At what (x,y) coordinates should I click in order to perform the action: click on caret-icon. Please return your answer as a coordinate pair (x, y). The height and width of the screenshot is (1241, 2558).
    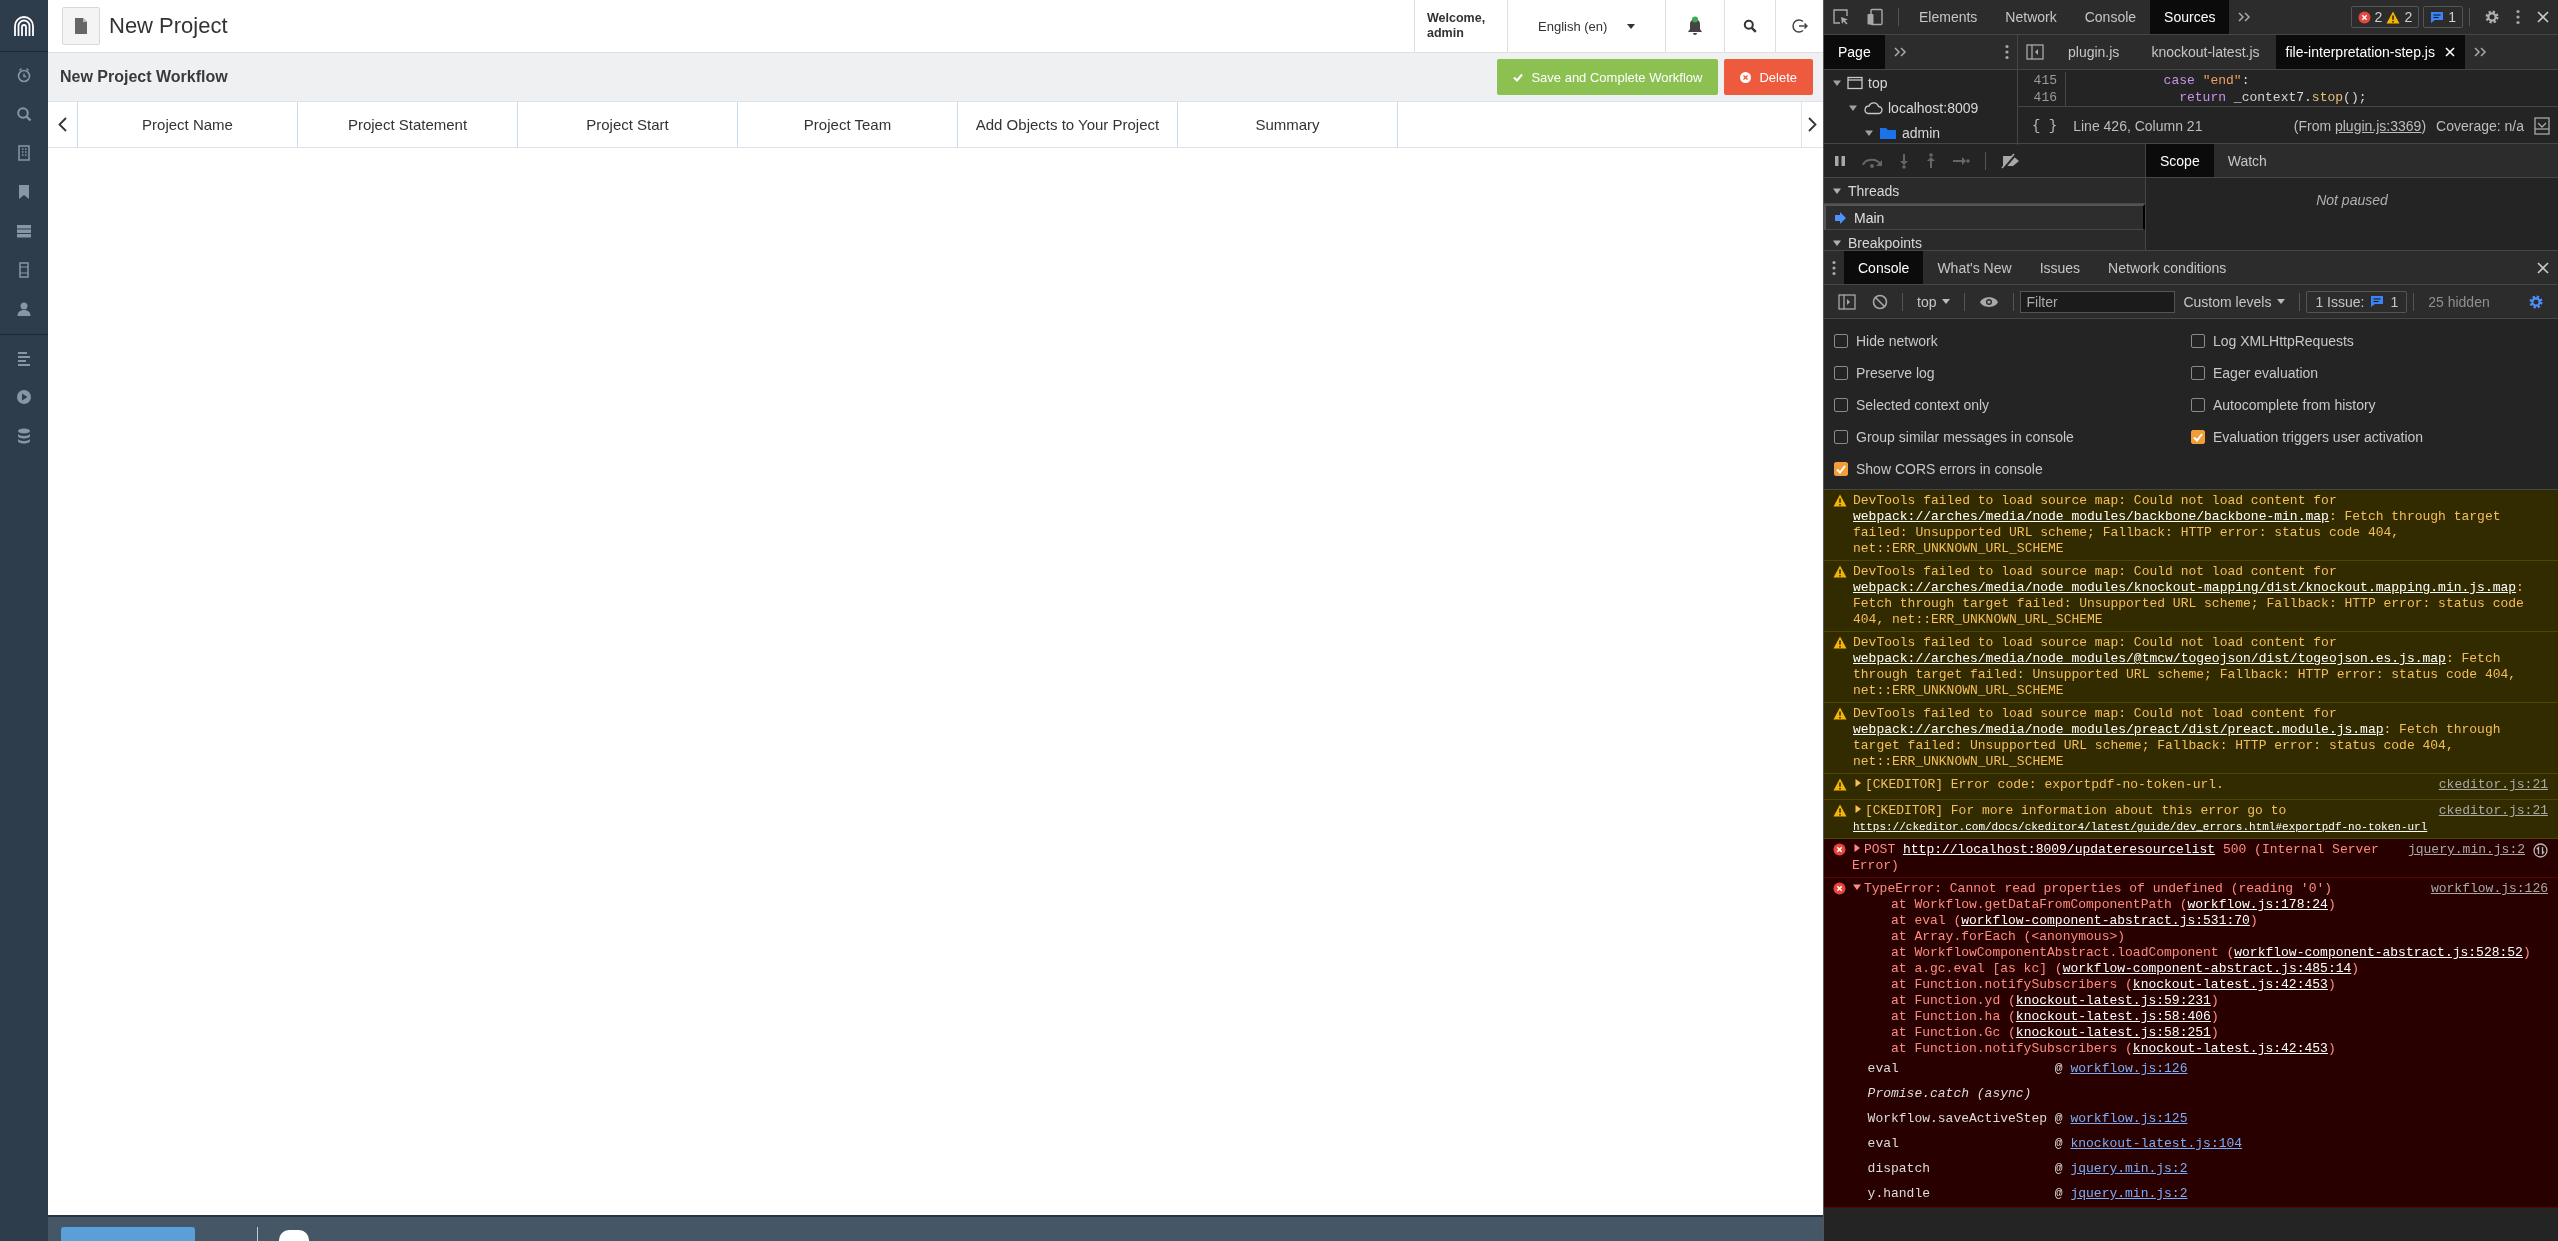
    Looking at the image, I should click on (2281, 301).